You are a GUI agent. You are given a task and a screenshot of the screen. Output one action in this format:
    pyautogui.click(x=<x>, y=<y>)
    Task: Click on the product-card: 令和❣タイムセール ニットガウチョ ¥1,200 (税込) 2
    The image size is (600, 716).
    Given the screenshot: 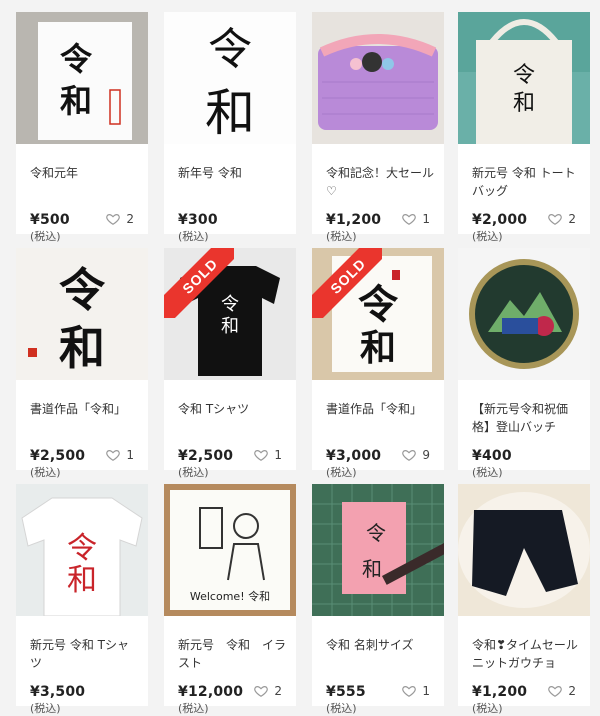 What is the action you would take?
    pyautogui.click(x=524, y=599)
    